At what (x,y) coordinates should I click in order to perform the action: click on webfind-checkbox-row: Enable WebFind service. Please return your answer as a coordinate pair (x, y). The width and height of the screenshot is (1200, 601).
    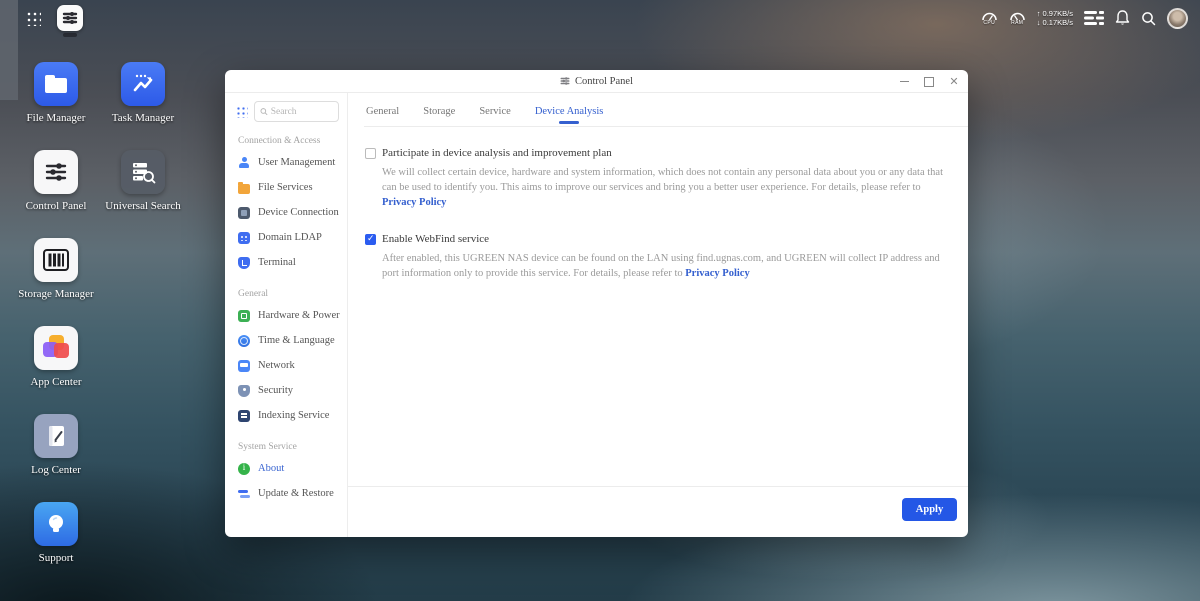
    Looking at the image, I should click on (656, 239).